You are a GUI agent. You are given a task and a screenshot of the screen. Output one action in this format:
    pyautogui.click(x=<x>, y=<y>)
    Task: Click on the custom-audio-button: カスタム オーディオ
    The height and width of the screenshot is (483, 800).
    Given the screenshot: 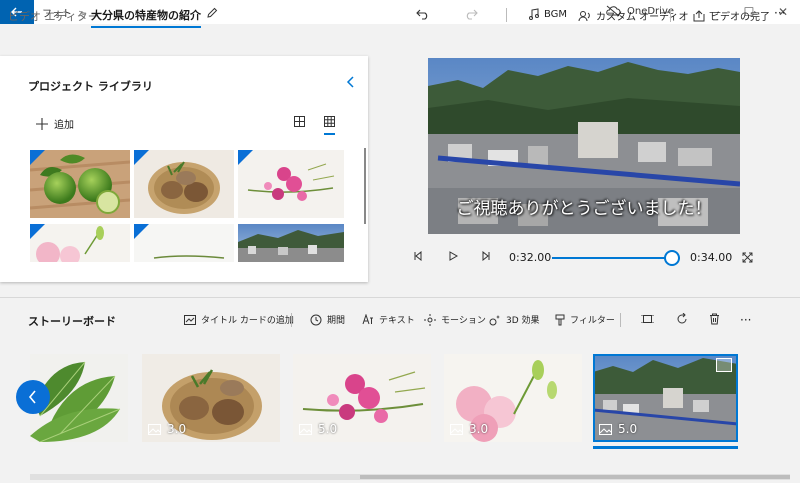 What is the action you would take?
    pyautogui.click(x=633, y=15)
    